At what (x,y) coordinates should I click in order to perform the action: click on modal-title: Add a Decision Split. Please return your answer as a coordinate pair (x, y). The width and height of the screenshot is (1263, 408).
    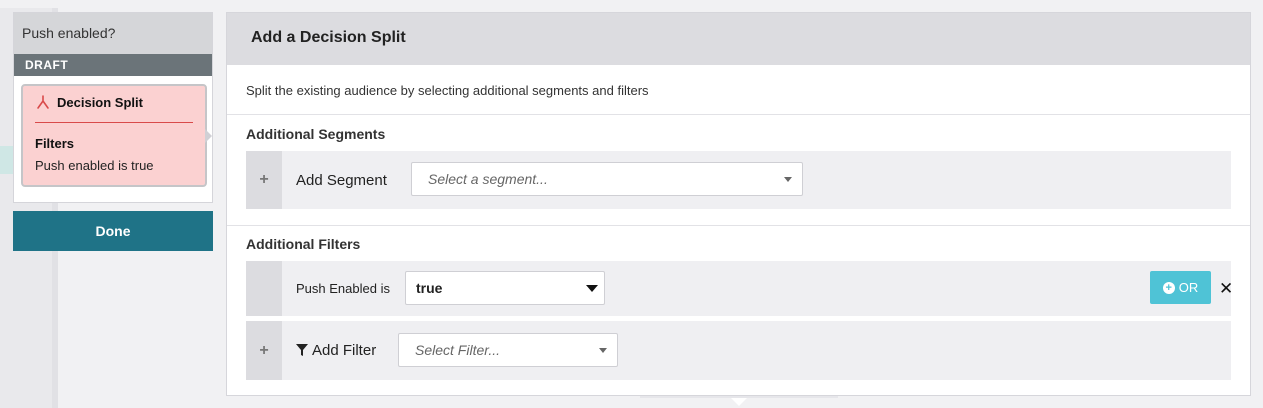
    Looking at the image, I should click on (738, 39).